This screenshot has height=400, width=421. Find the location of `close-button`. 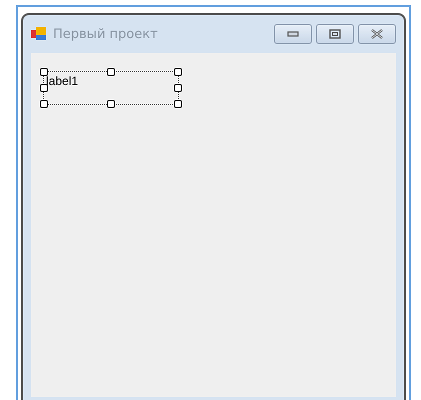

close-button is located at coordinates (377, 34).